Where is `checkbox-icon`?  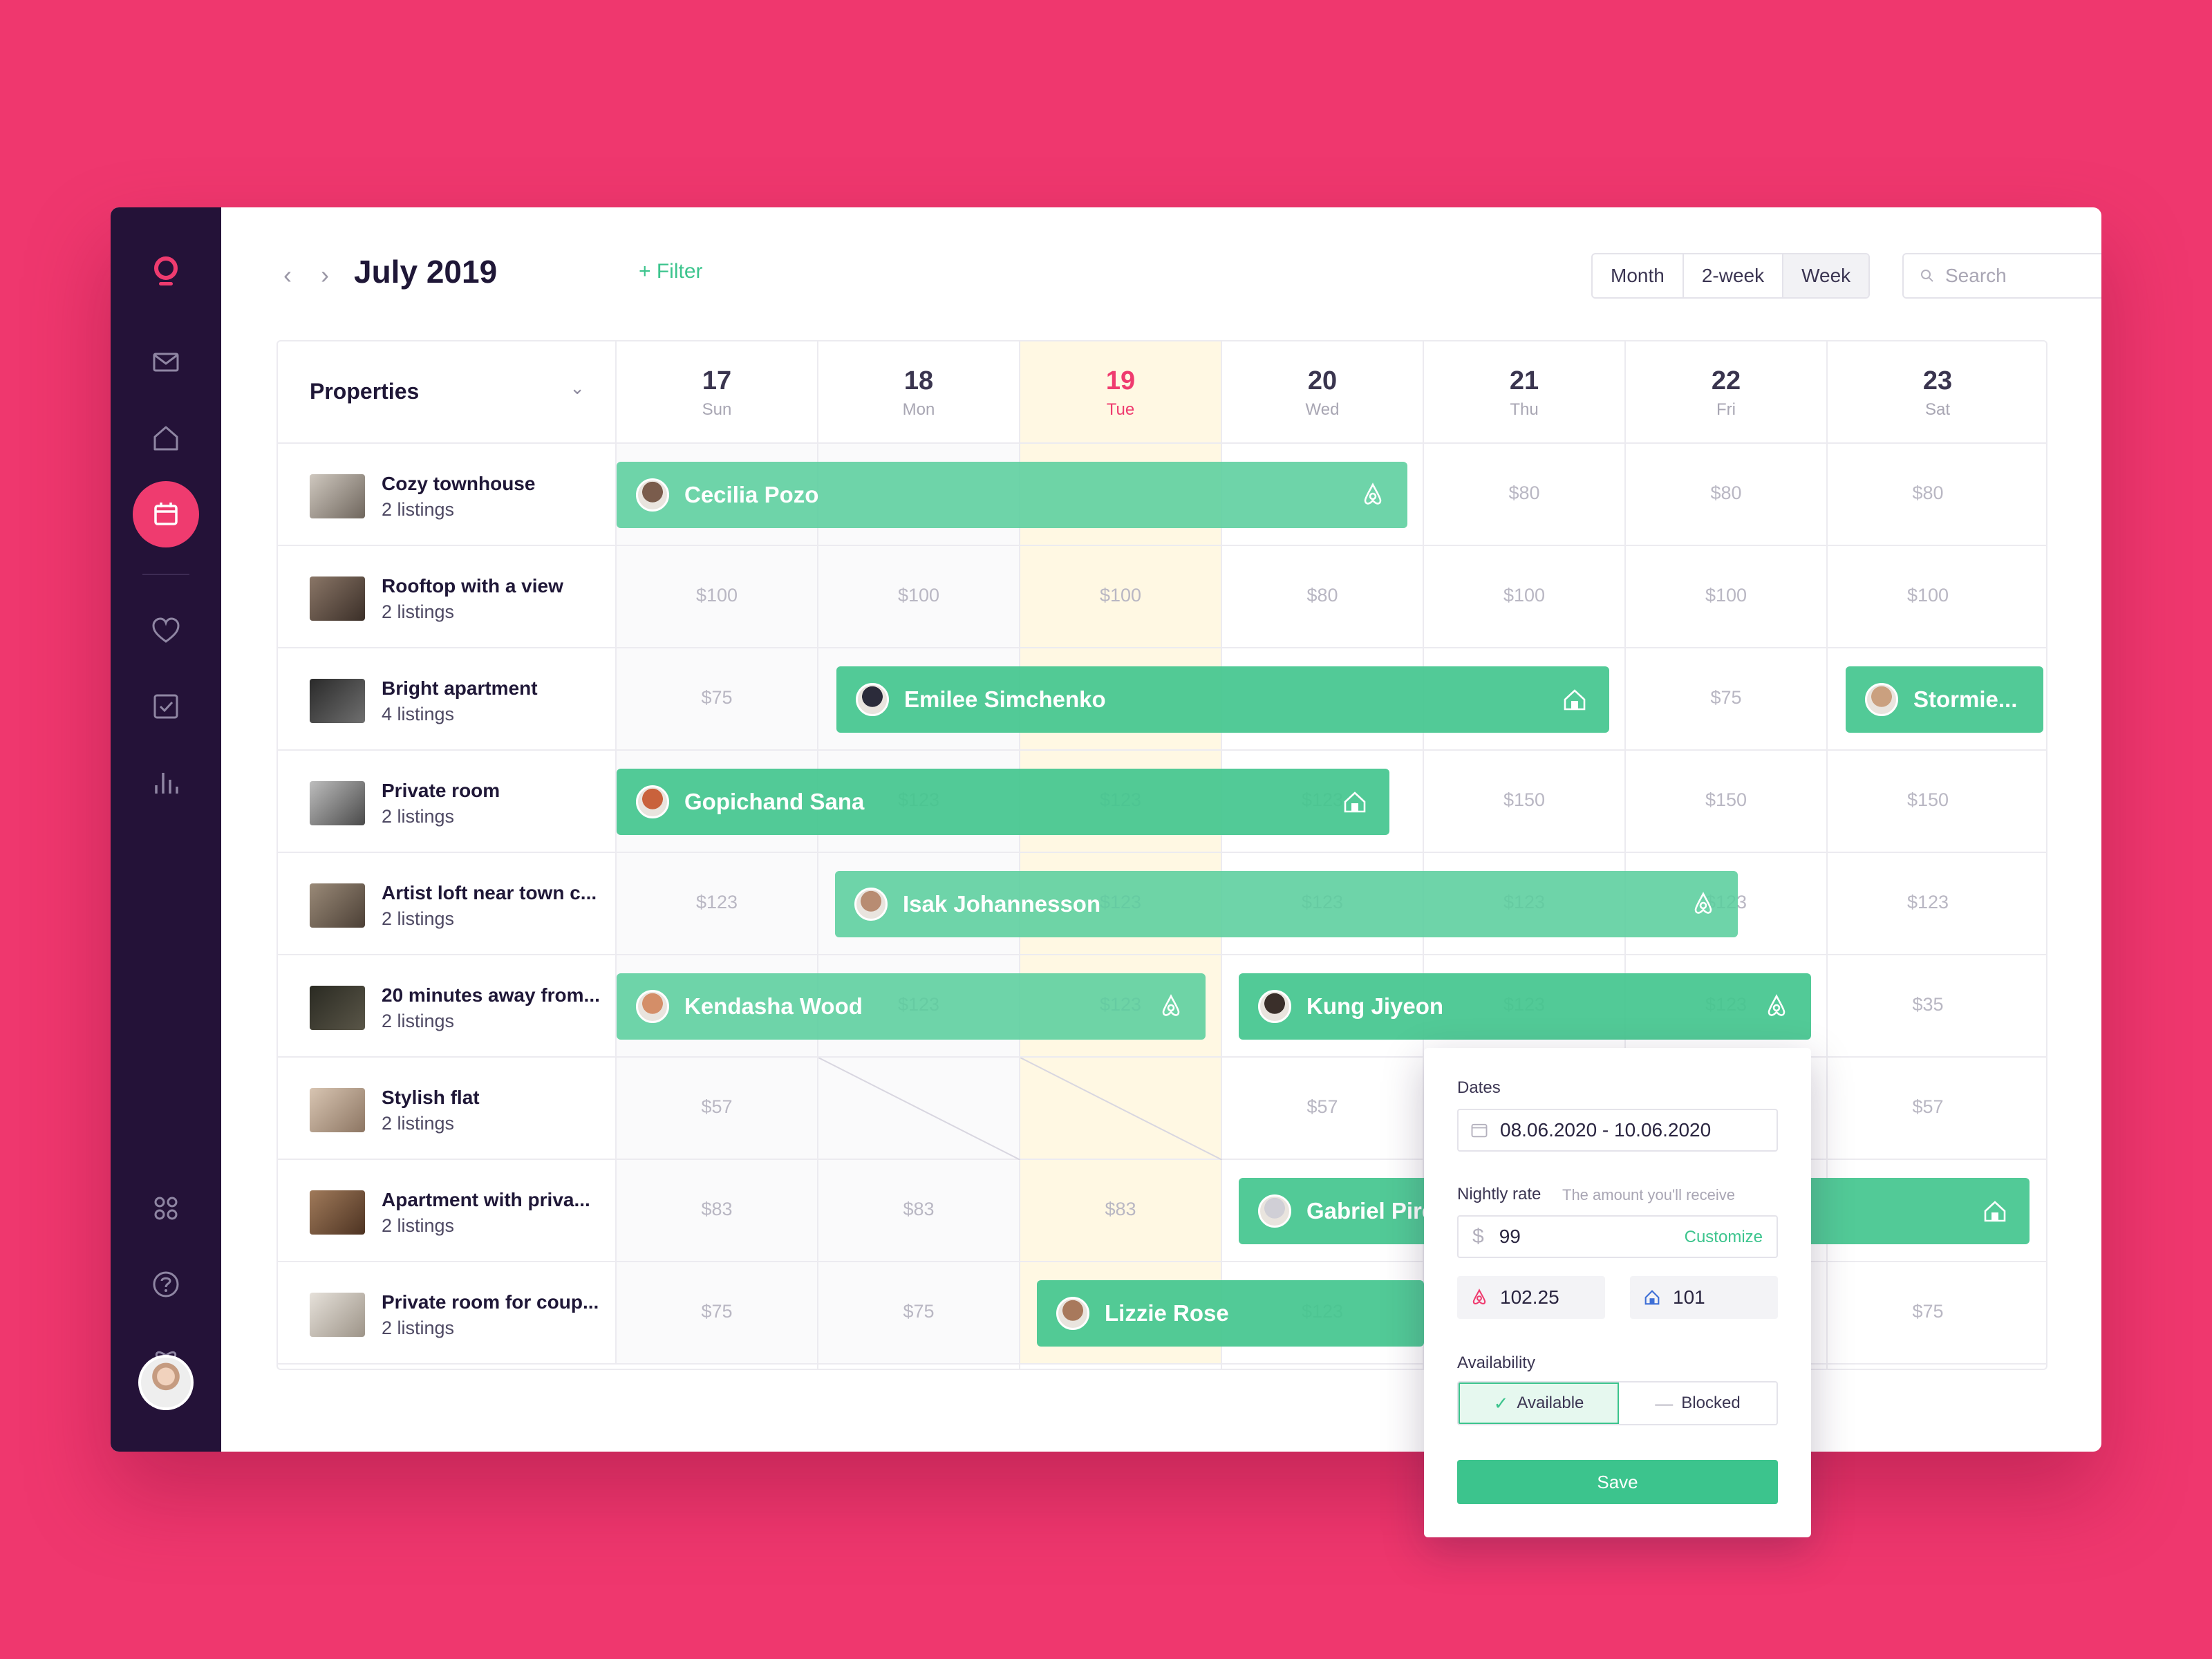 checkbox-icon is located at coordinates (166, 706).